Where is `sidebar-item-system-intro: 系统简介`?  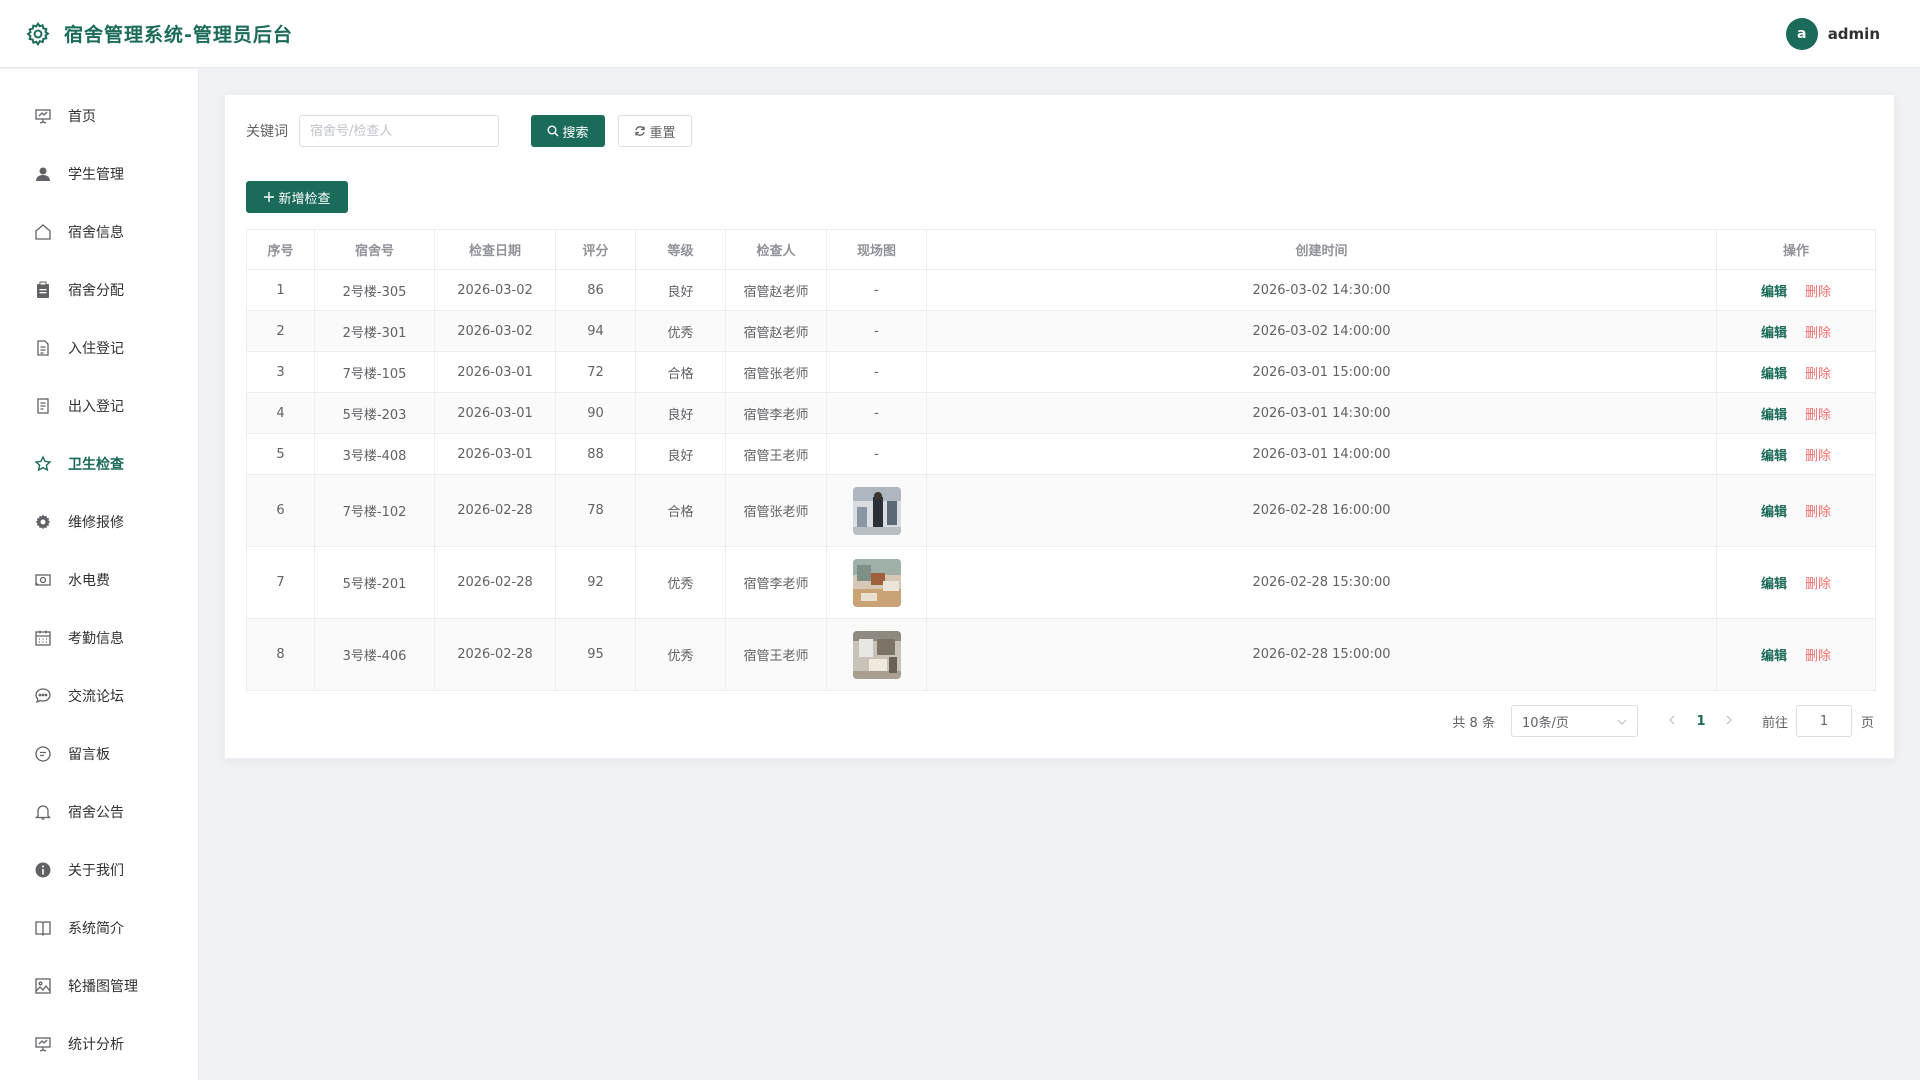
sidebar-item-system-intro: 系统简介 is located at coordinates (99, 928).